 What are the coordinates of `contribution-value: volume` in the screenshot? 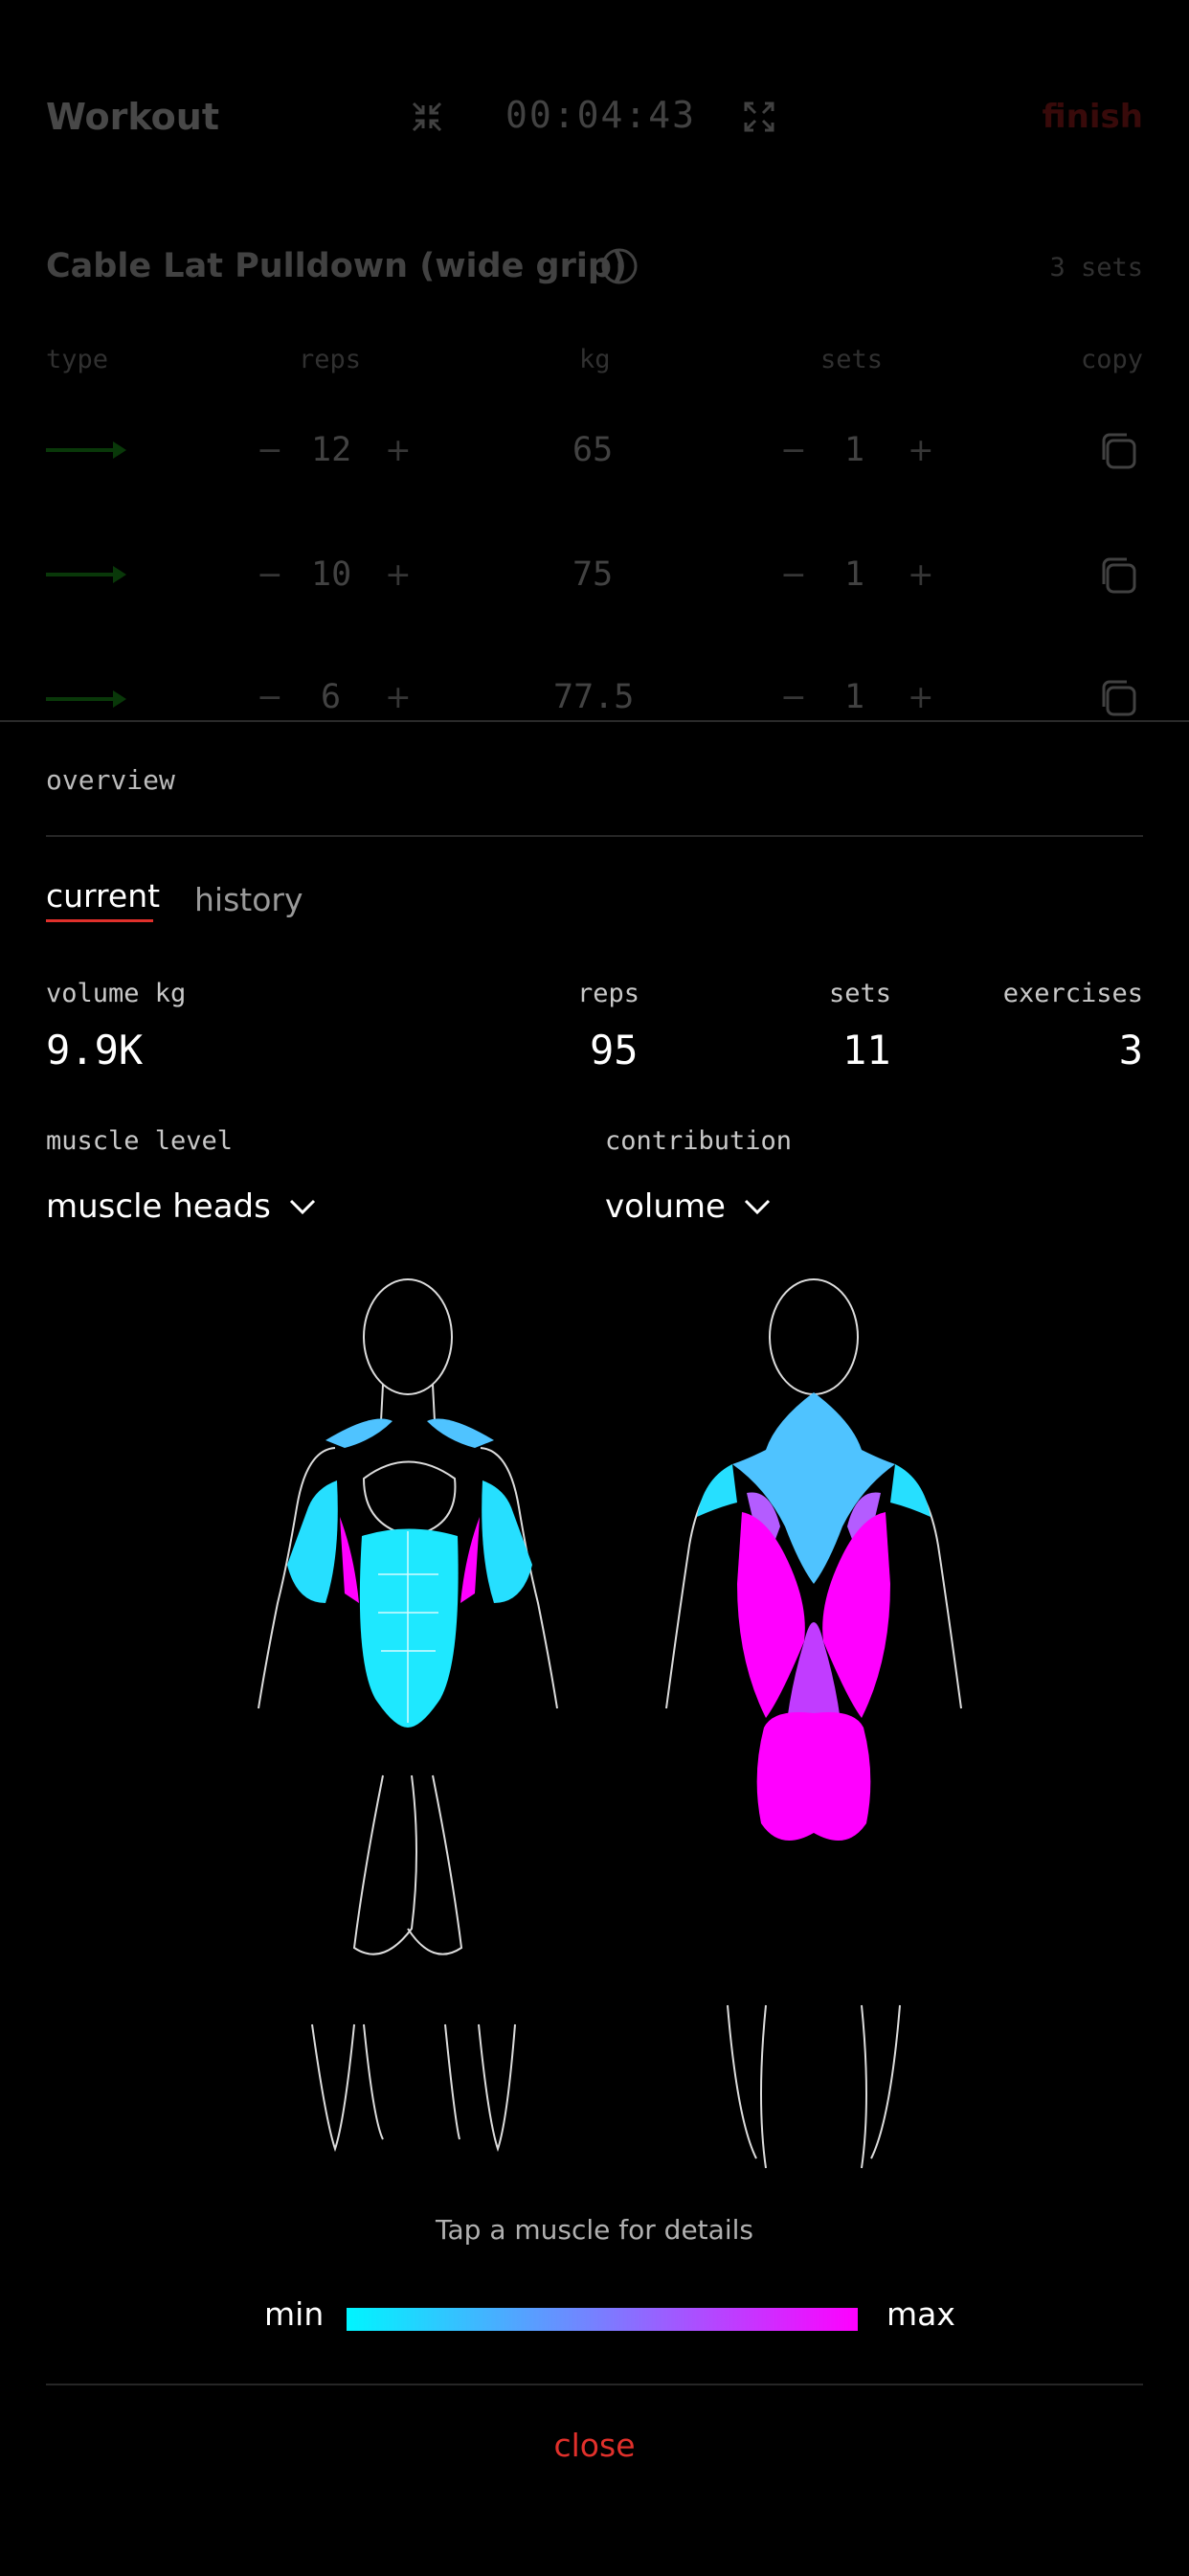 It's located at (665, 1206).